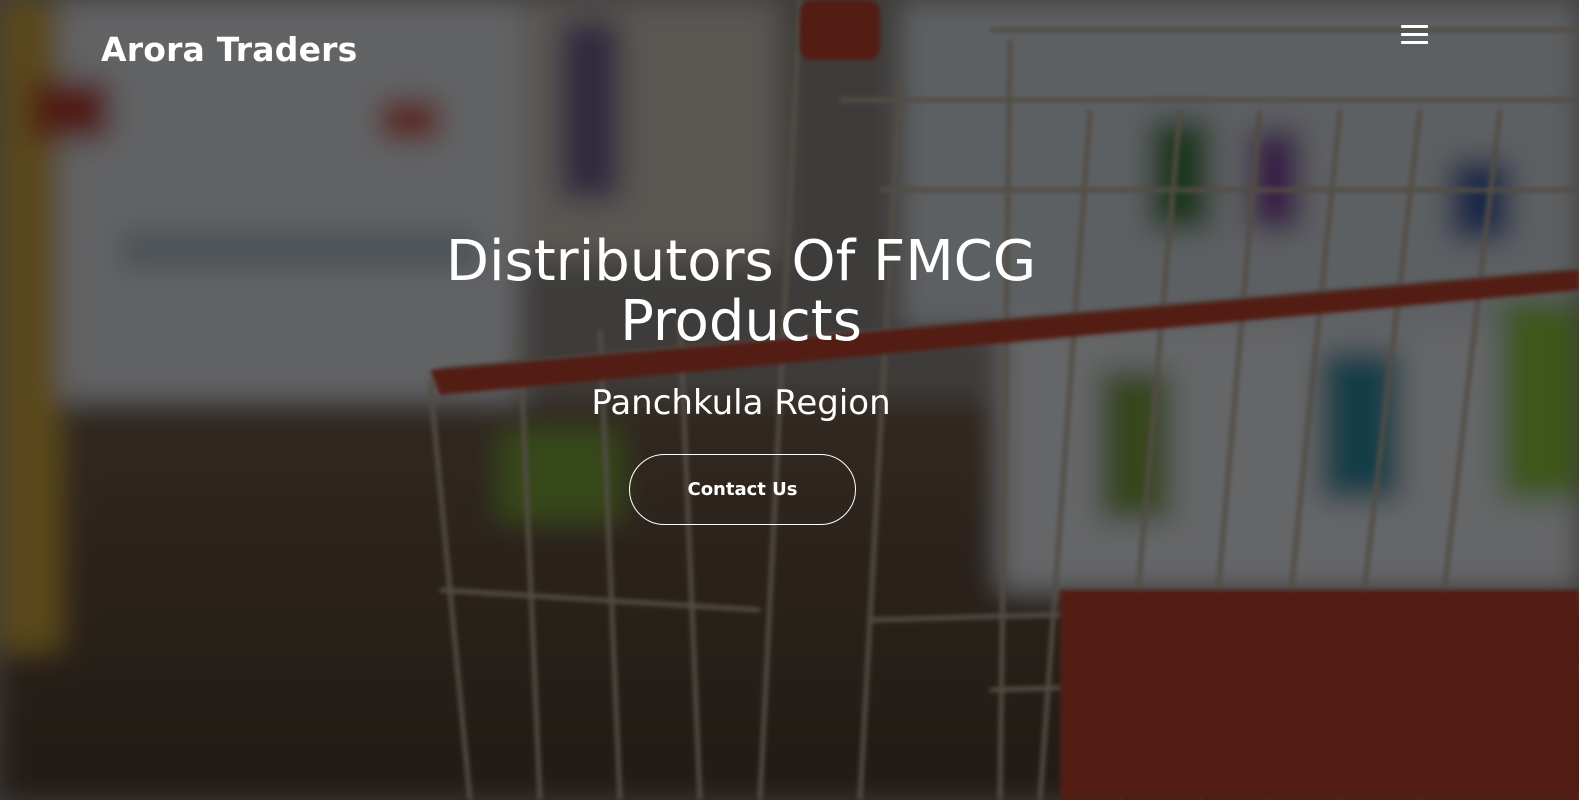  I want to click on hero-subtitle: Panchkula Region, so click(741, 403).